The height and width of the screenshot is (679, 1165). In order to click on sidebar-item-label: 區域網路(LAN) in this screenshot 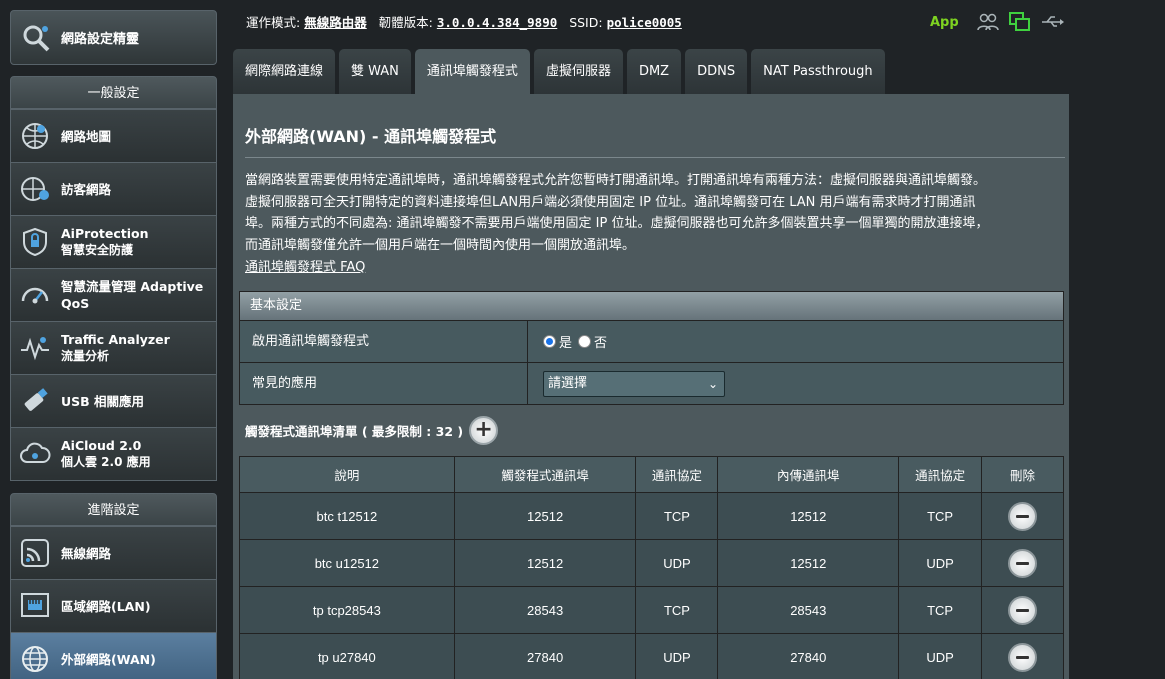, I will do `click(106, 606)`.